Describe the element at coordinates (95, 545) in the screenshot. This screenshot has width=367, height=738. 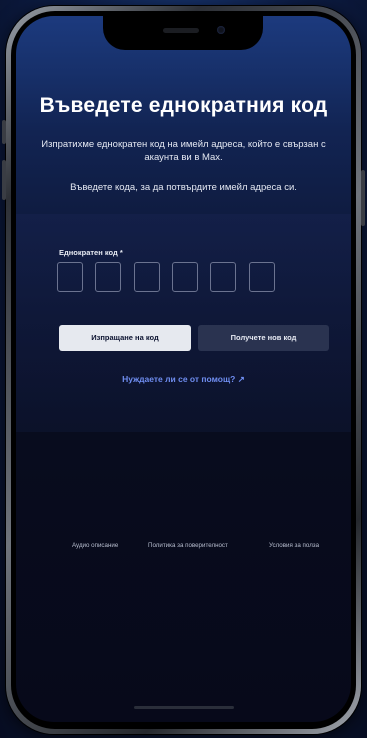
I see `footer-link-audio-description: Аудио описание` at that location.